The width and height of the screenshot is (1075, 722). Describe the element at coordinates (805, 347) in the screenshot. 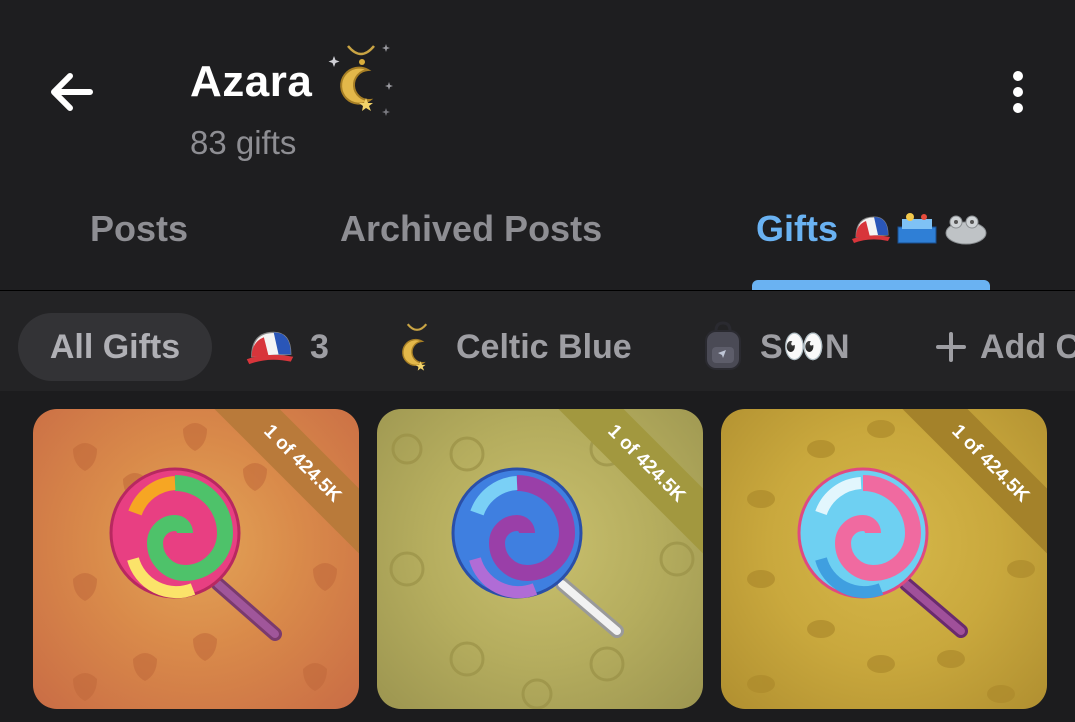

I see `filter-soon-label: S👀N` at that location.